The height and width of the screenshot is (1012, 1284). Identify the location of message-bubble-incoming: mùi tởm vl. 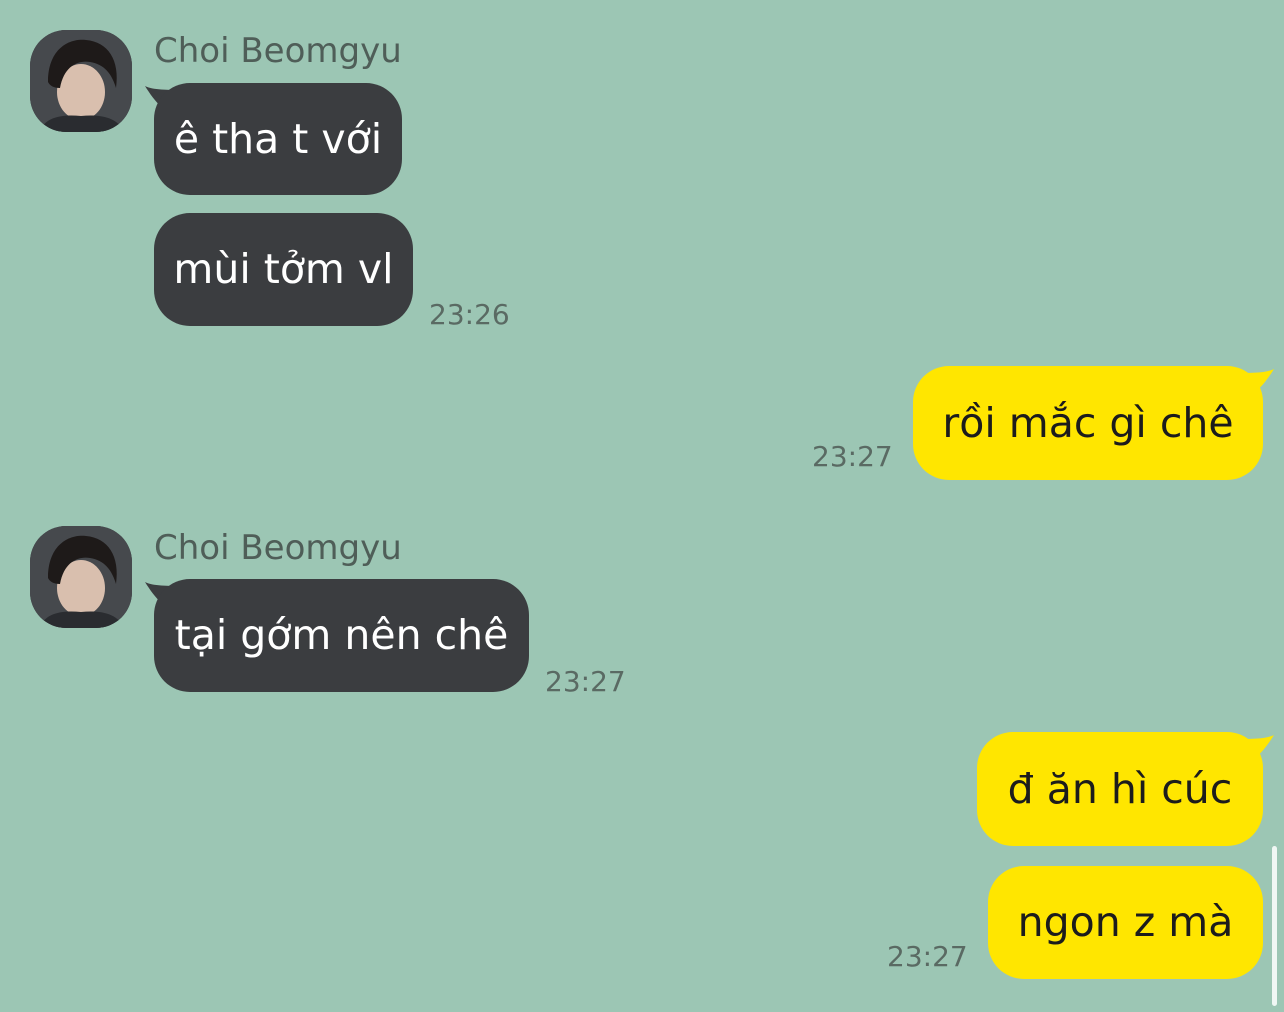
(283, 269).